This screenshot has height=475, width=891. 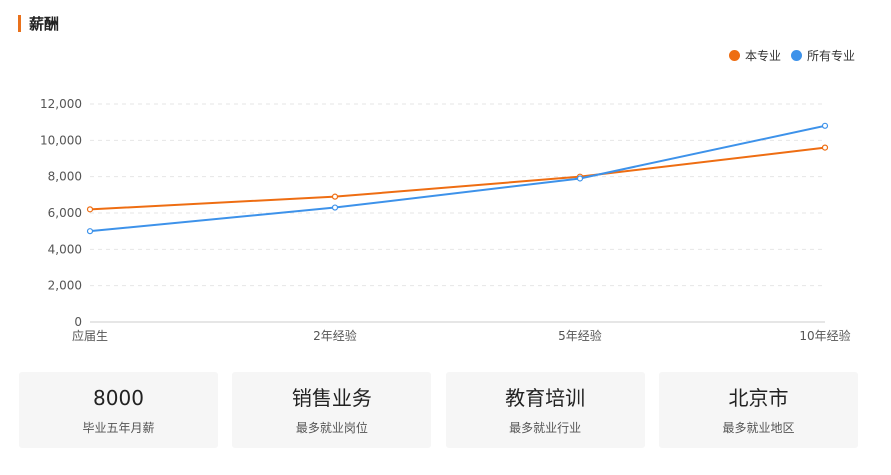 What do you see at coordinates (331, 427) in the screenshot?
I see `card-label: 最多就业岗位` at bounding box center [331, 427].